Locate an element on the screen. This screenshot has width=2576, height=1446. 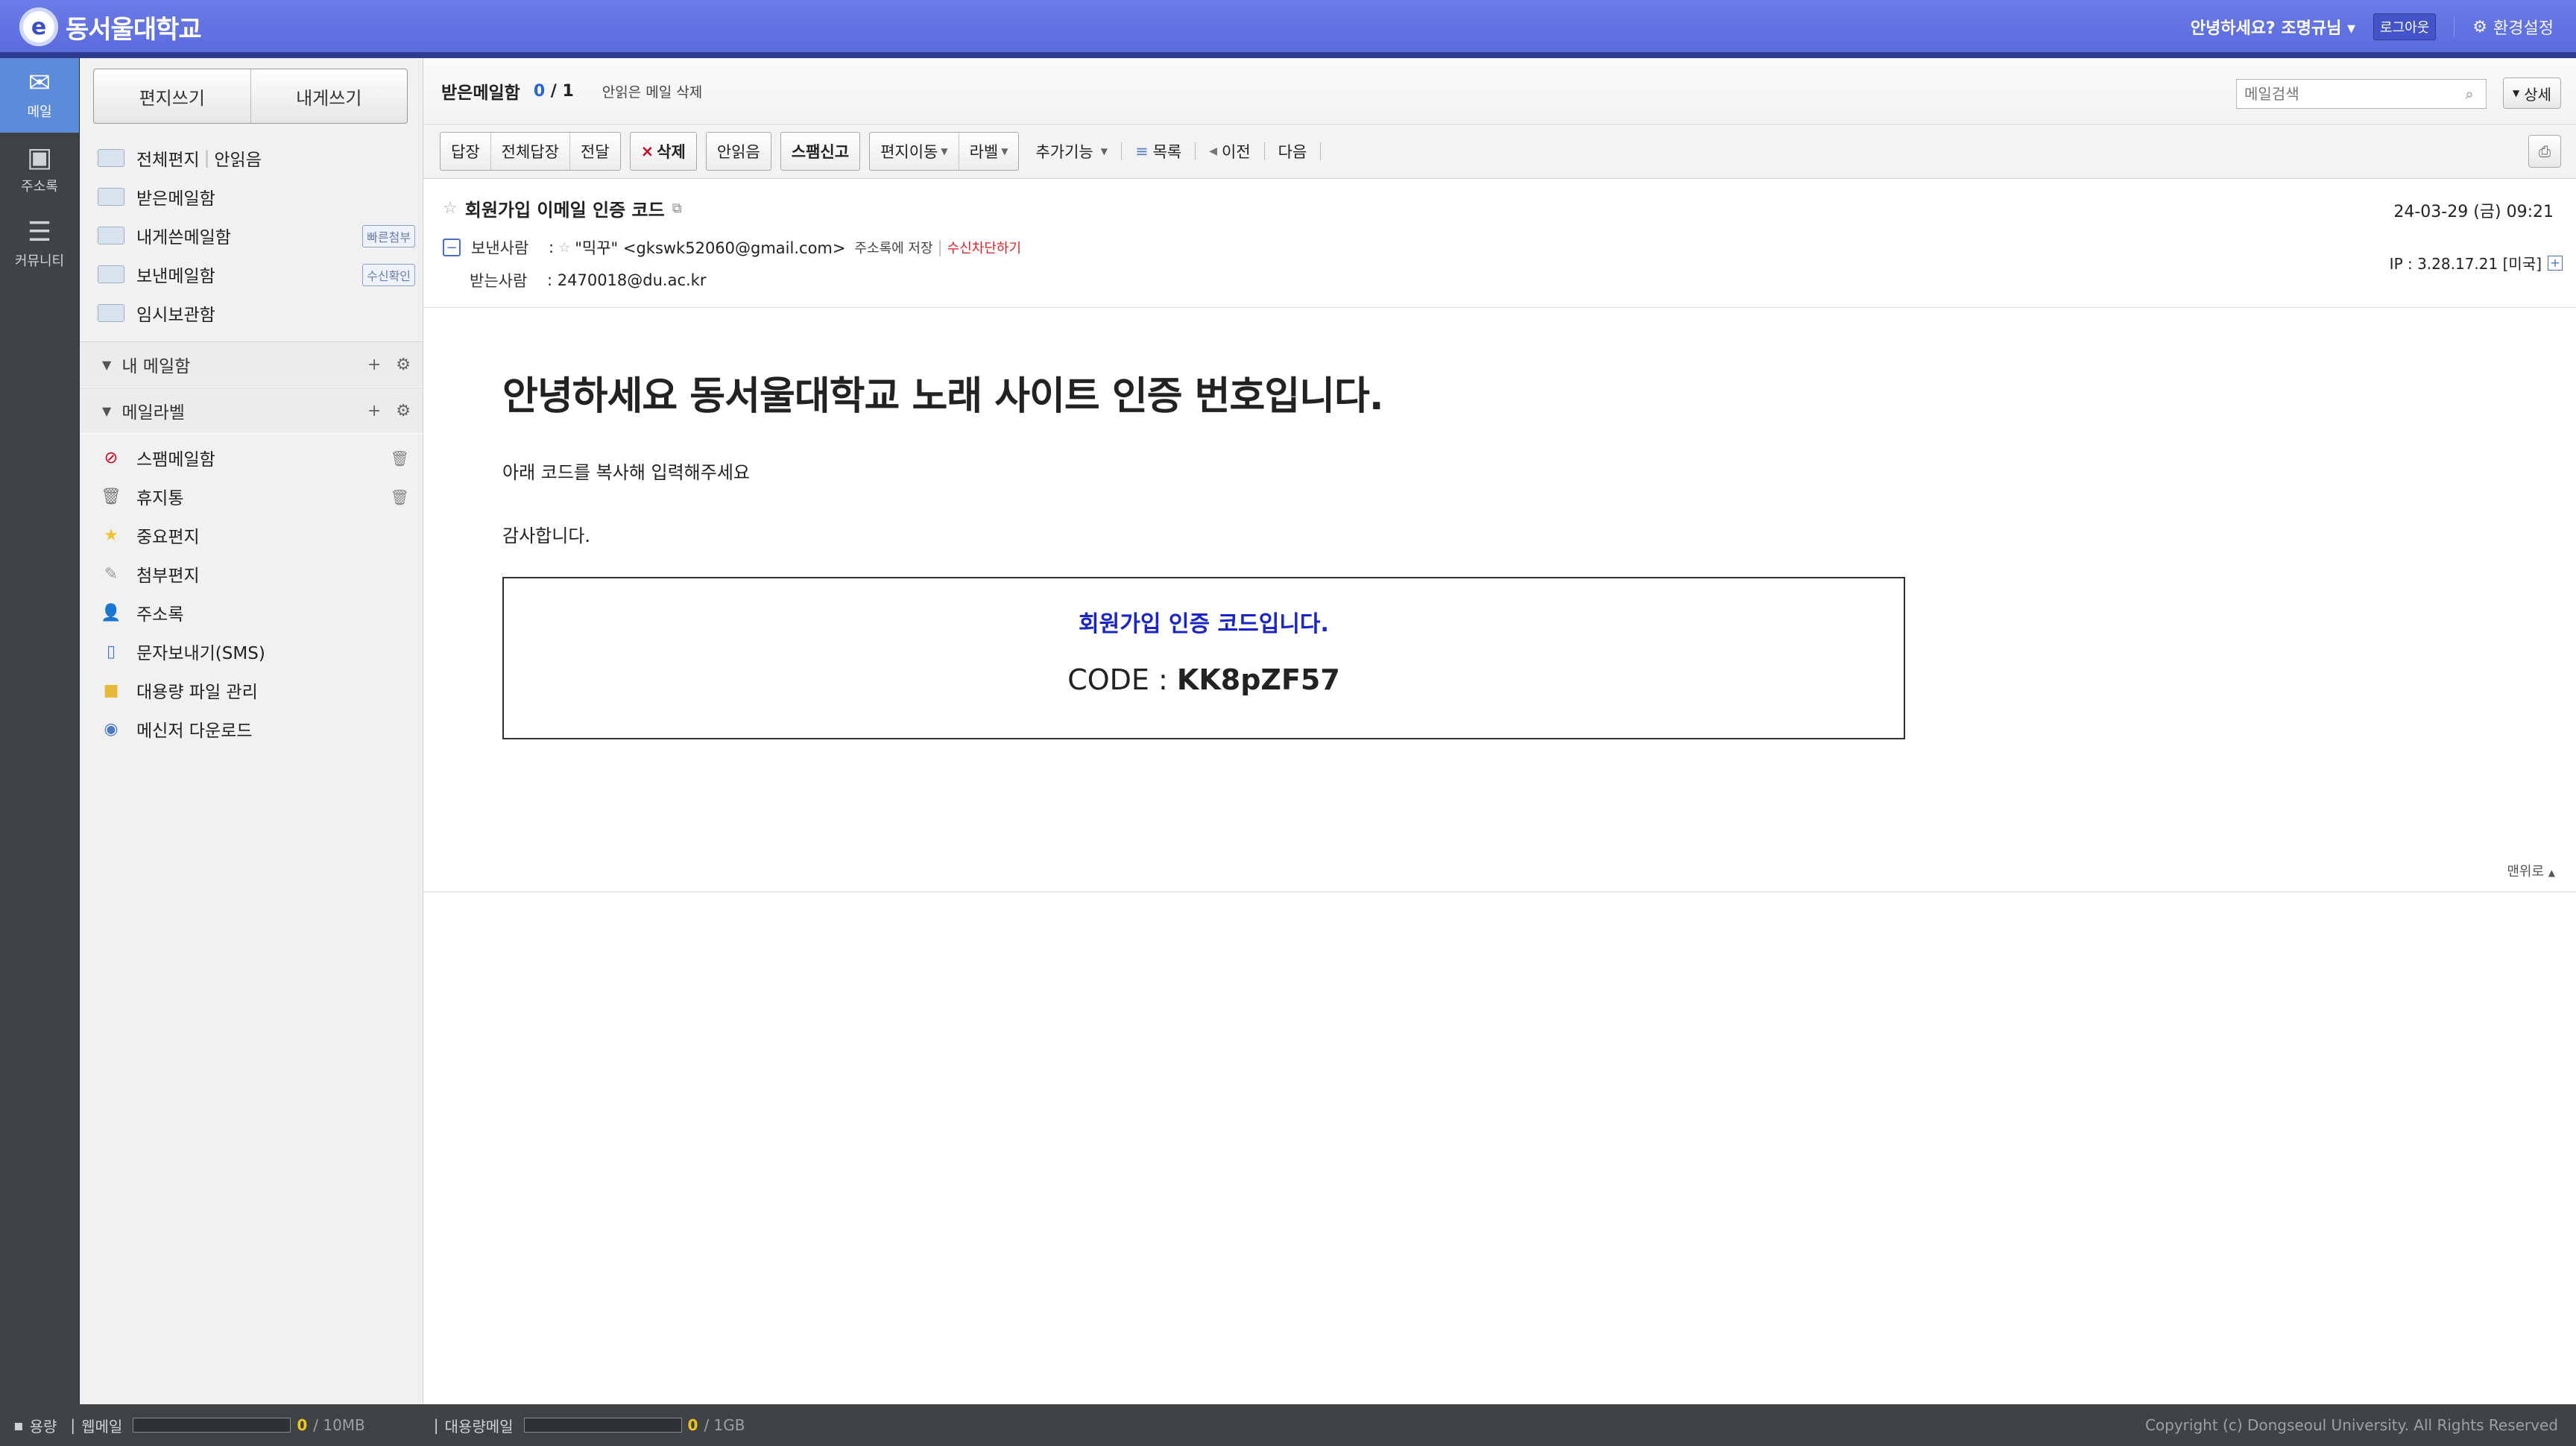
user-greeting-text: 안녕하세요? 조명규님 is located at coordinates (2266, 28).